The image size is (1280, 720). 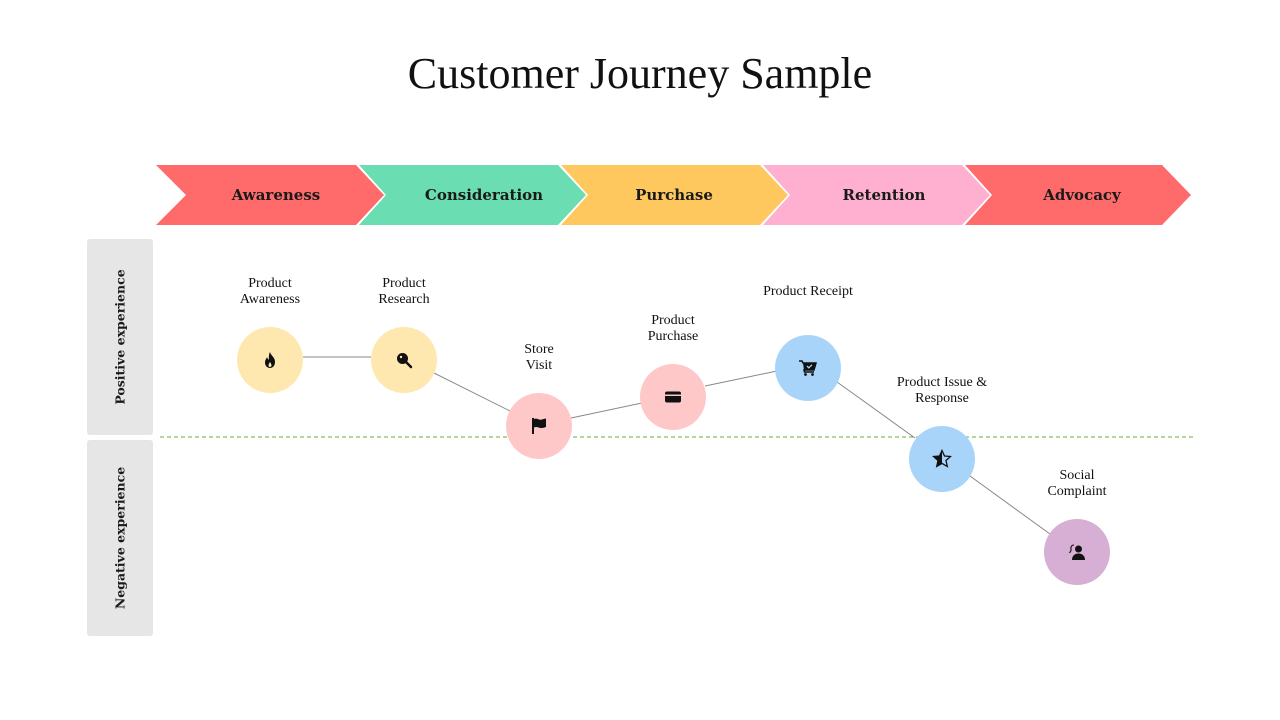 What do you see at coordinates (270, 299) in the screenshot?
I see `label-line: Awareness` at bounding box center [270, 299].